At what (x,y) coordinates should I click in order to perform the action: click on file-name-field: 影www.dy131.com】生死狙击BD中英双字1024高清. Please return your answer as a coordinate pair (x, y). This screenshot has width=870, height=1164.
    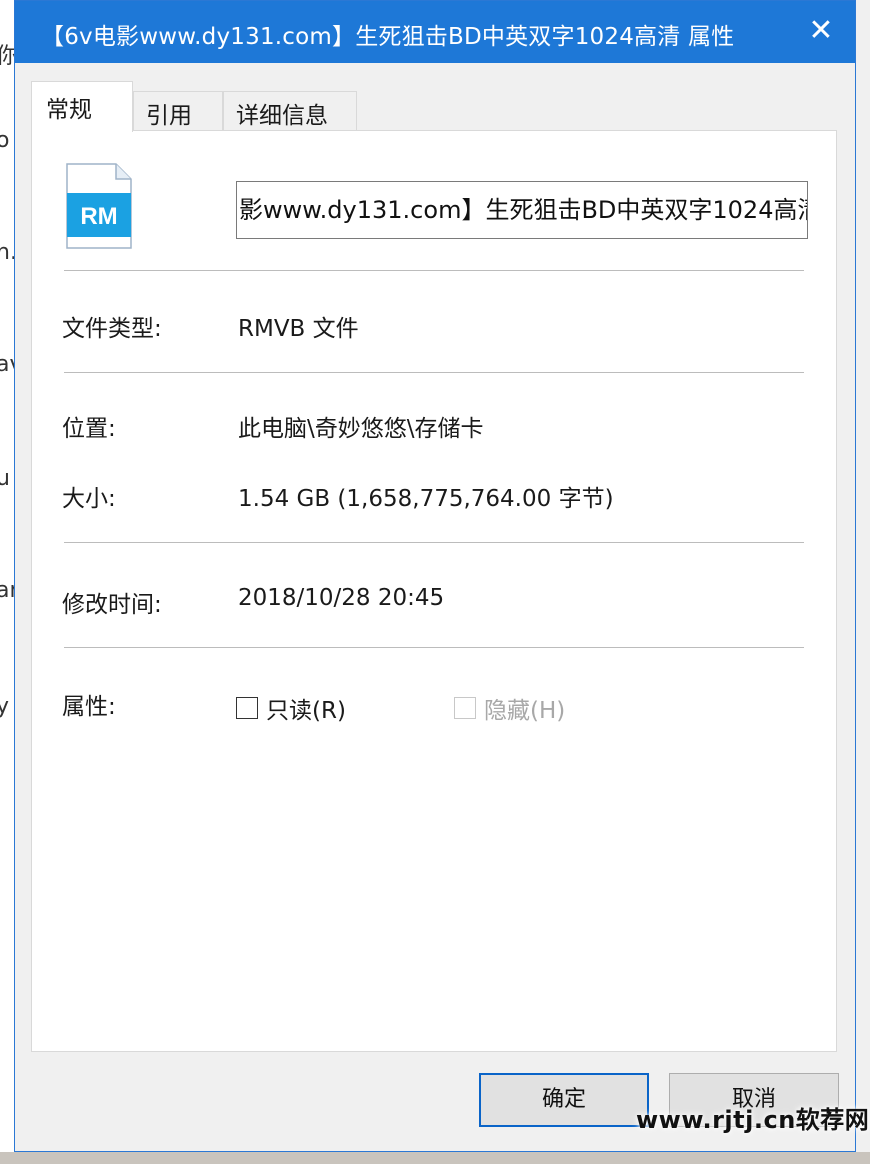
    Looking at the image, I should click on (522, 210).